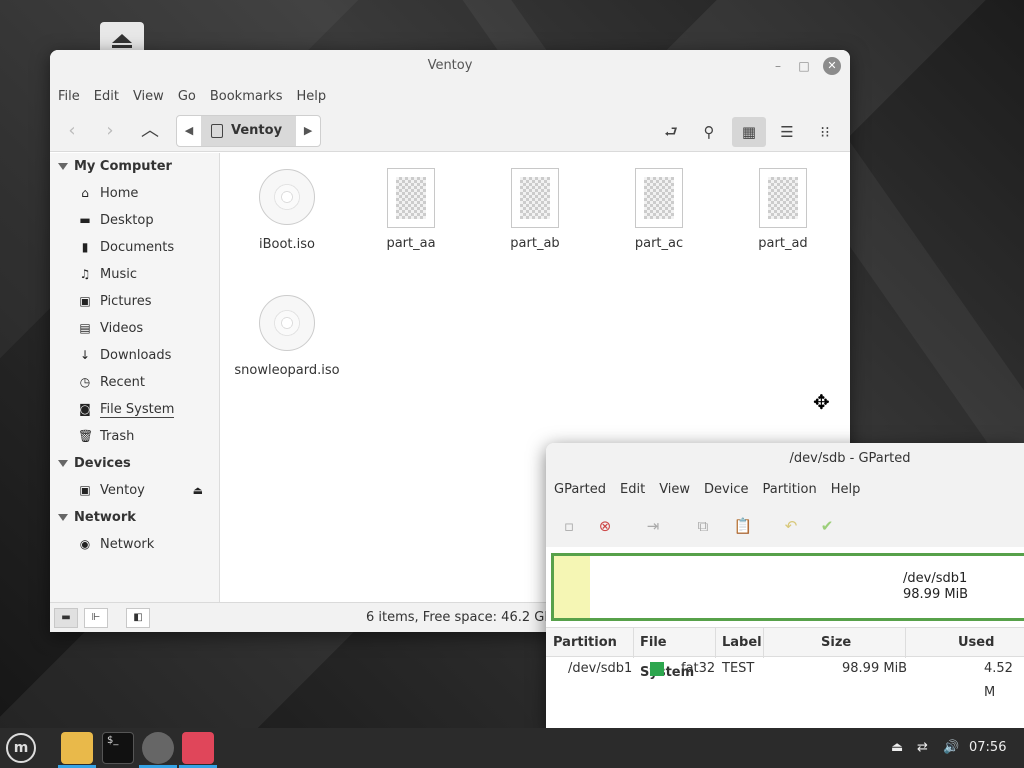 The width and height of the screenshot is (1024, 768). I want to click on sidebar-item-label: Music, so click(118, 274).